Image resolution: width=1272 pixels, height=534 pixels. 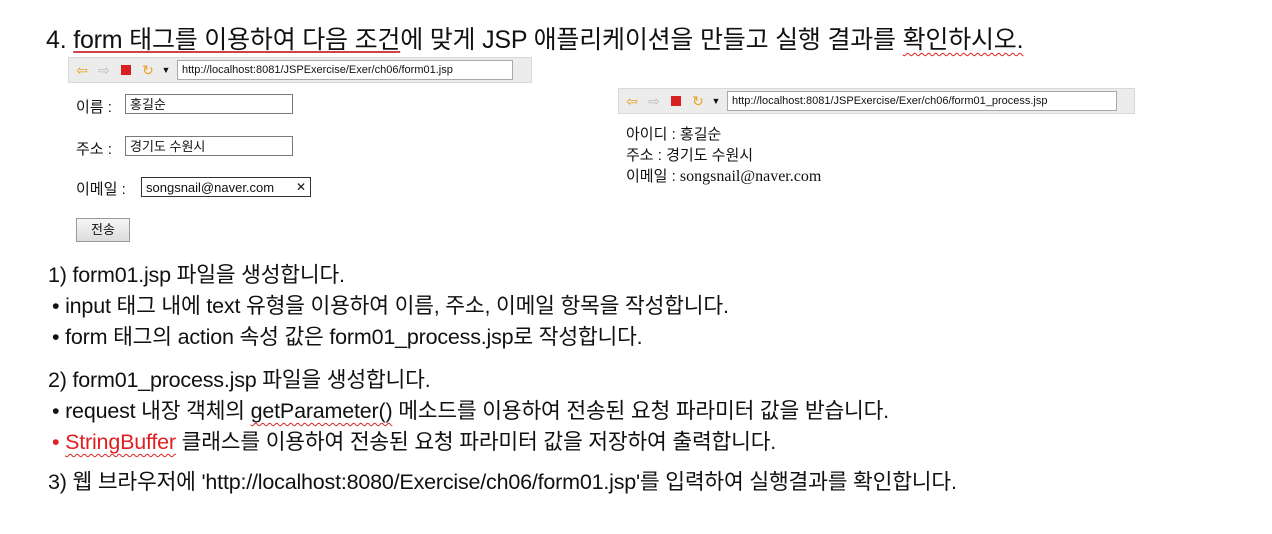 I want to click on getparameter-method: getParameter(), so click(x=321, y=411).